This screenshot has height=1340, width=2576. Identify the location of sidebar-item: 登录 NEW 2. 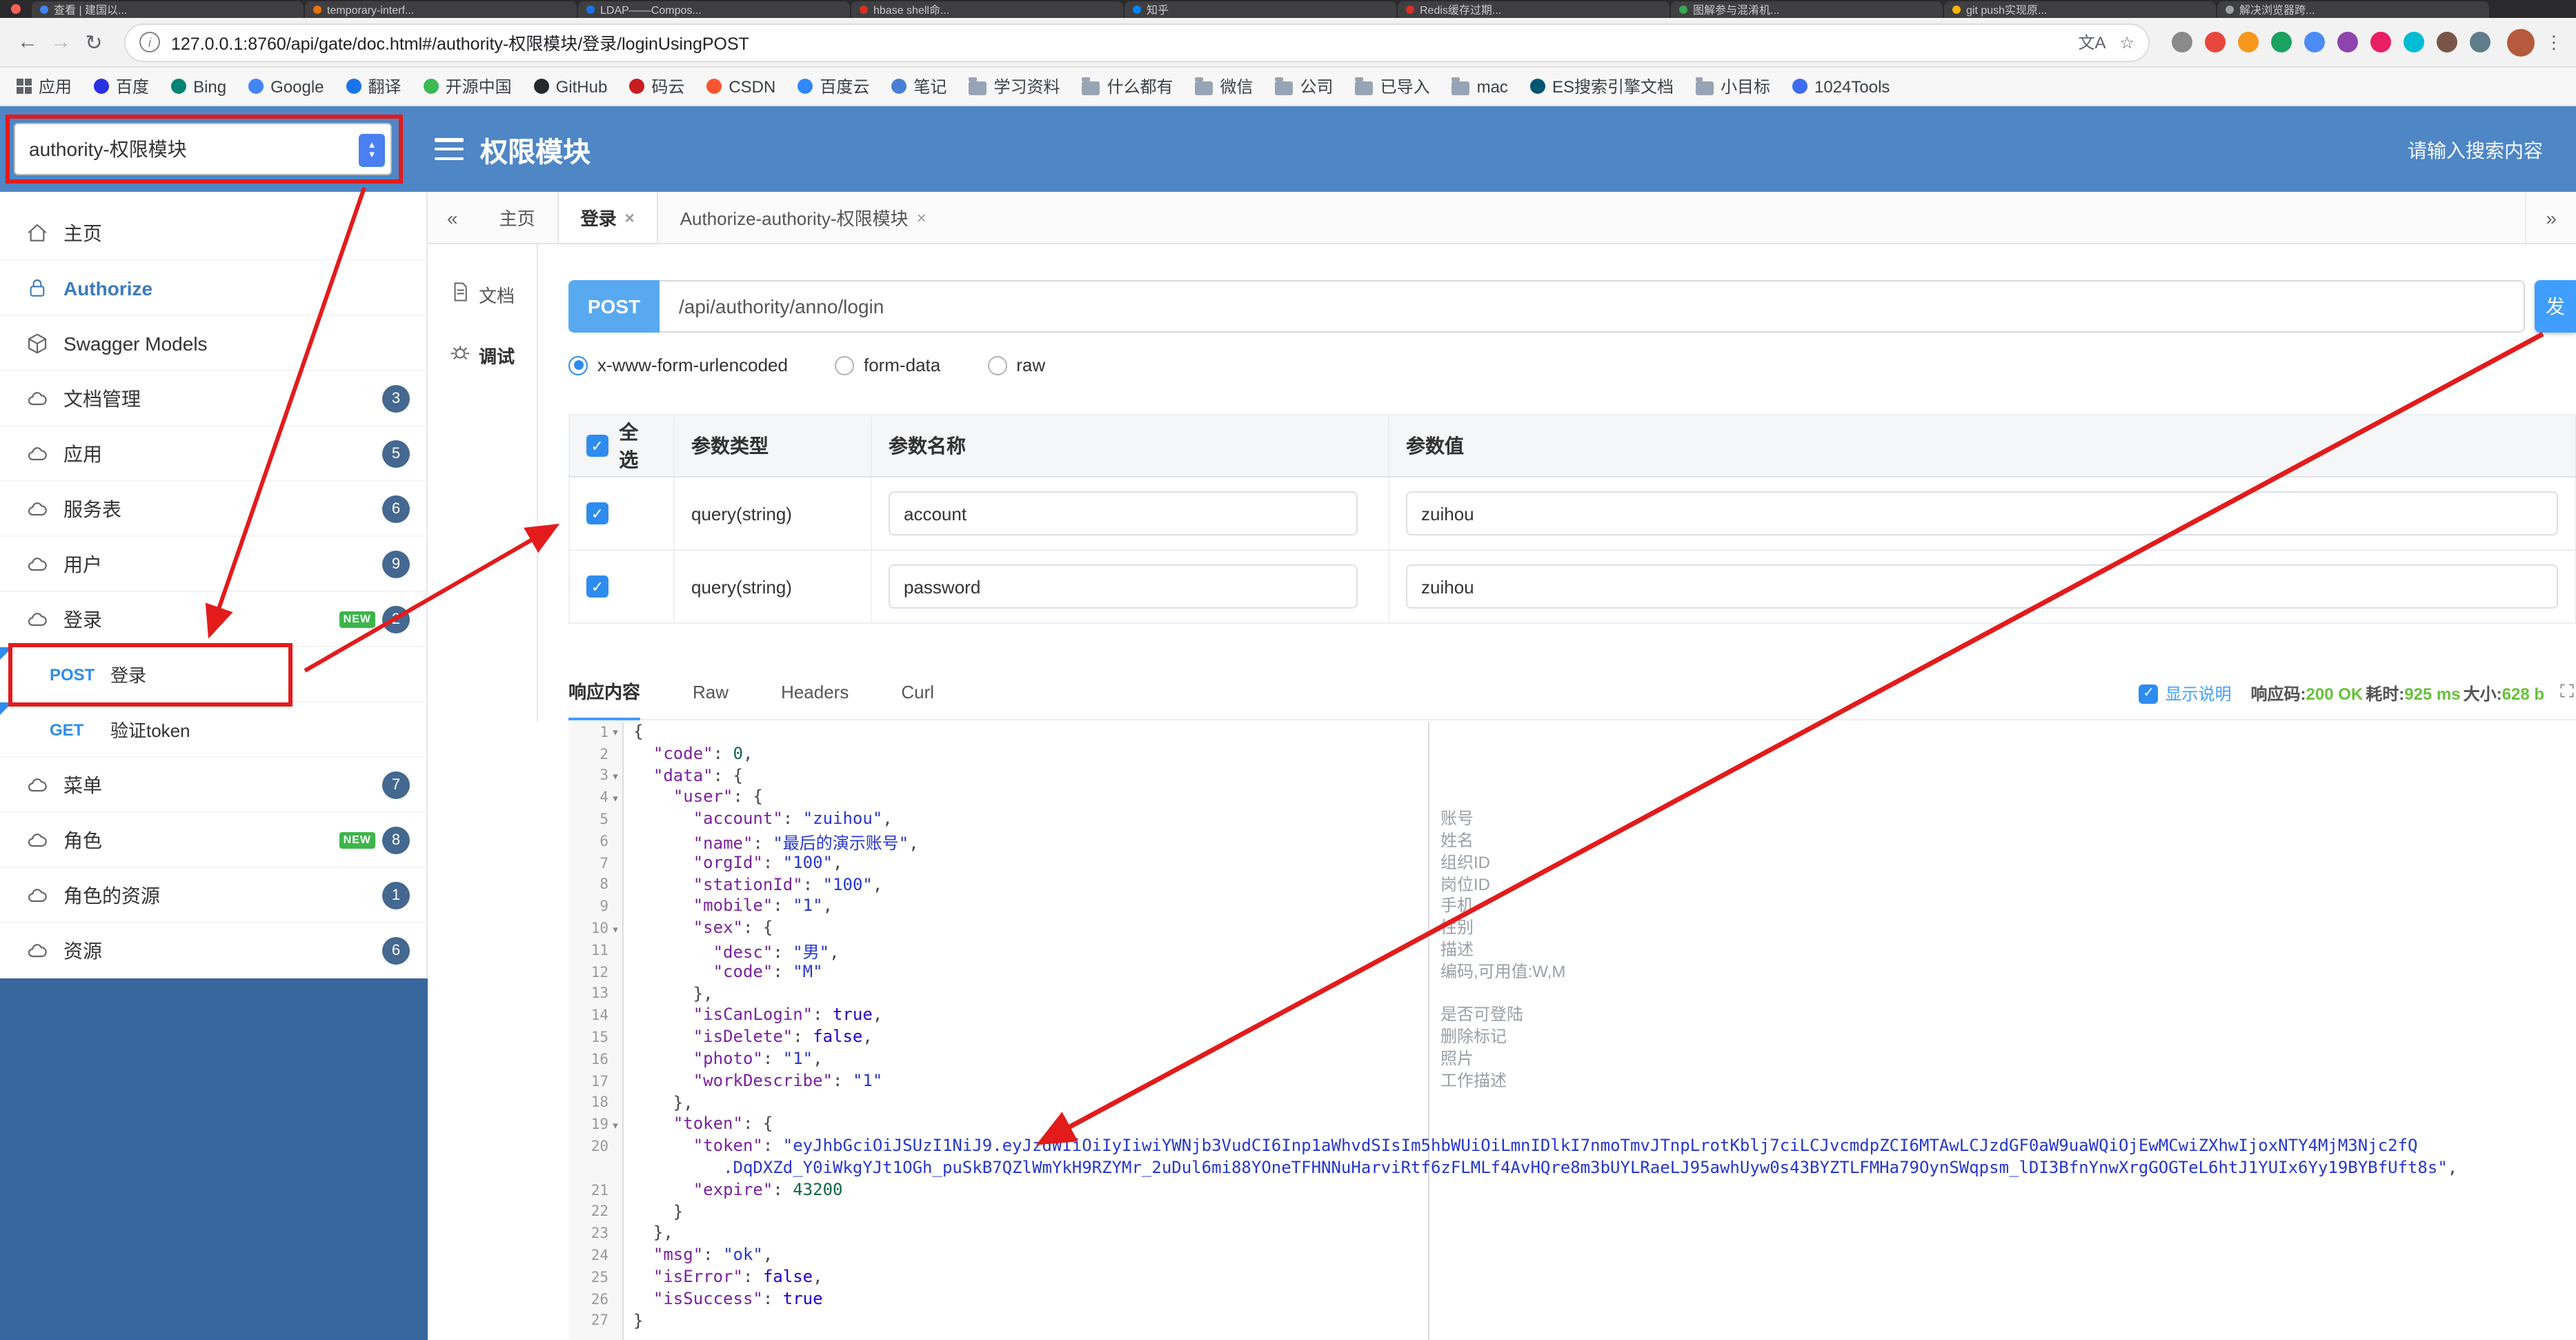
(213, 619).